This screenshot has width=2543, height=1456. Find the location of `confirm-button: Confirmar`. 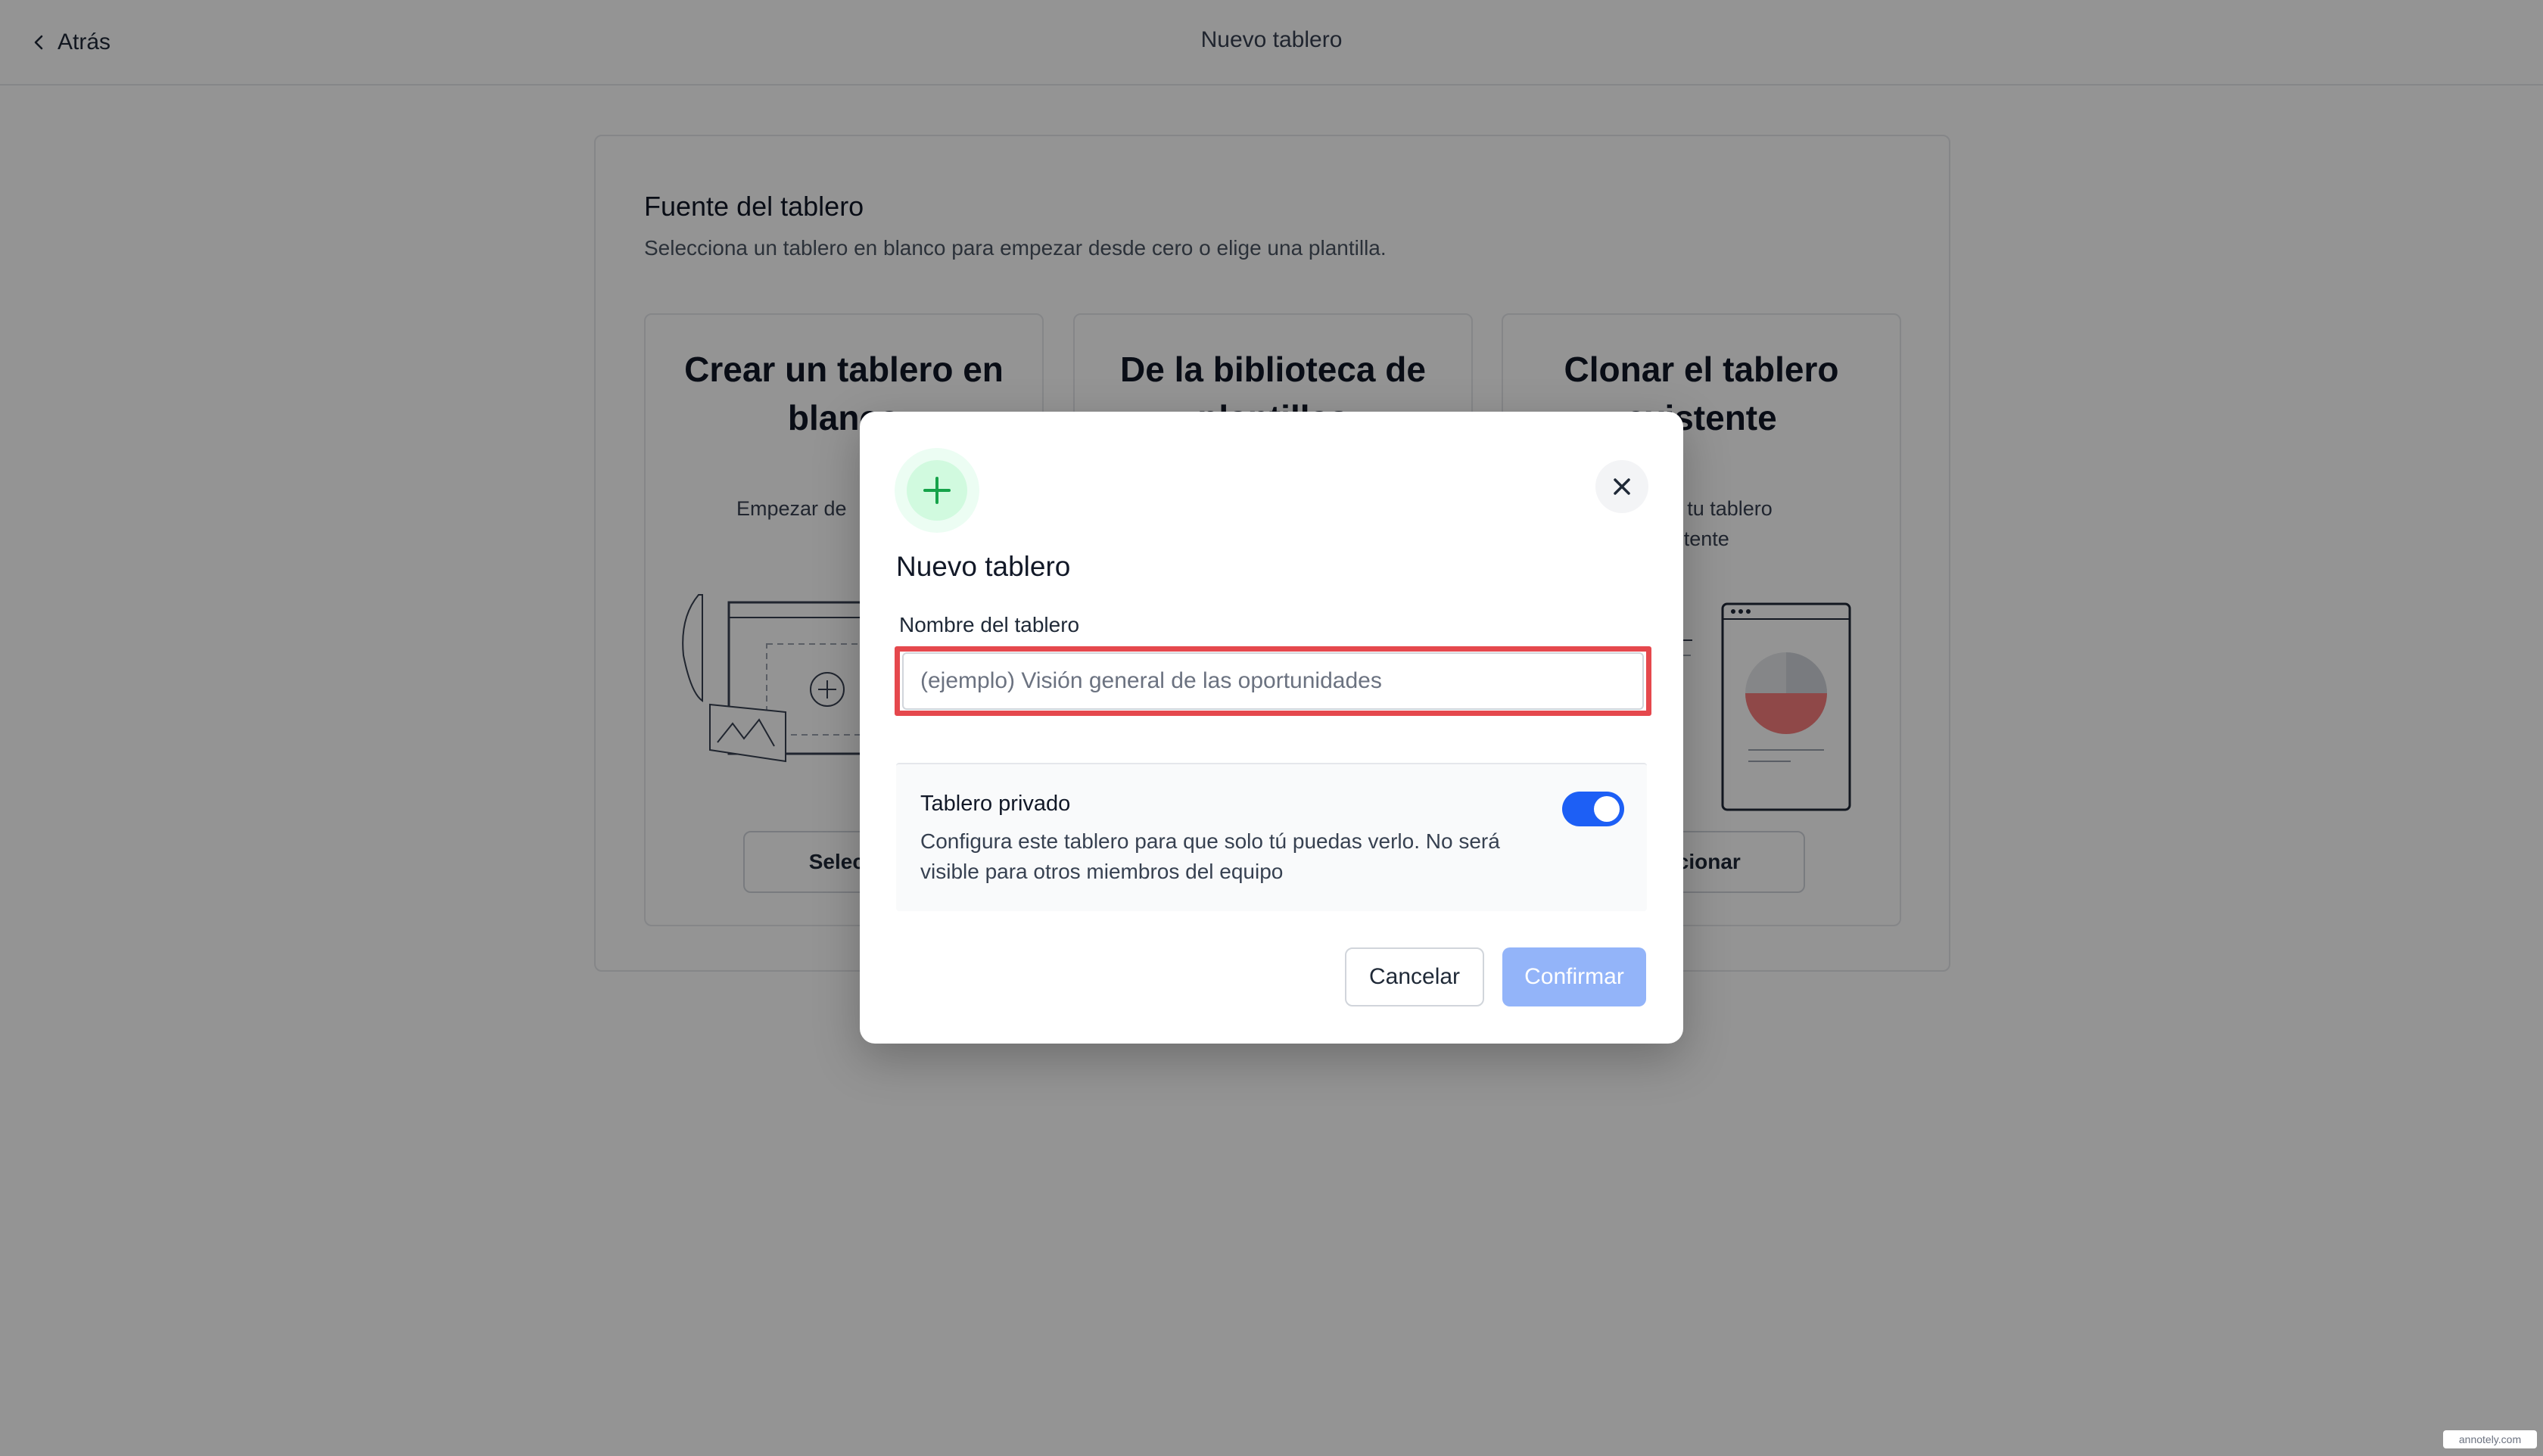

confirm-button: Confirmar is located at coordinates (1574, 976).